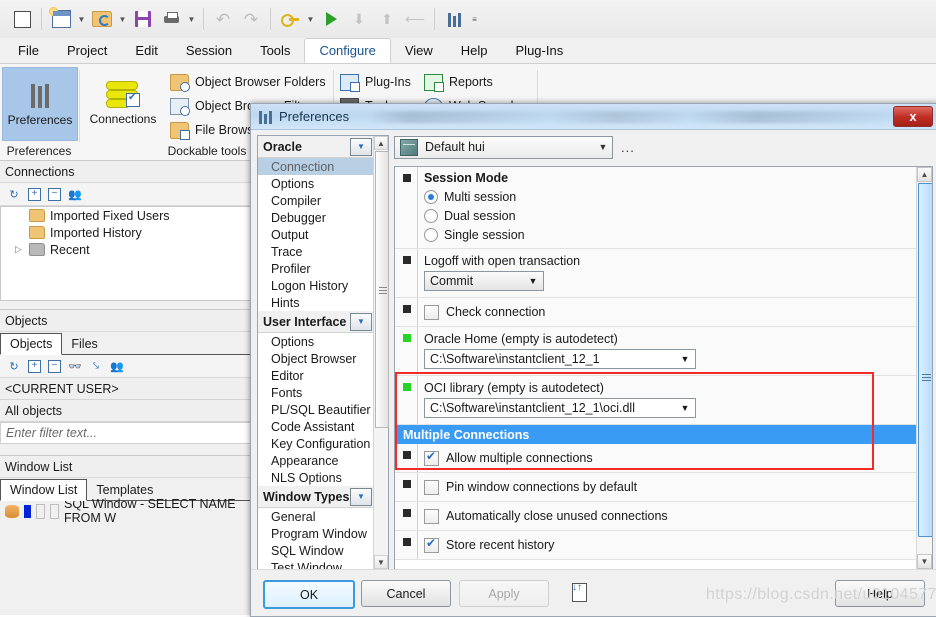 The image size is (936, 617). I want to click on tree-item-options: Options, so click(316, 183).